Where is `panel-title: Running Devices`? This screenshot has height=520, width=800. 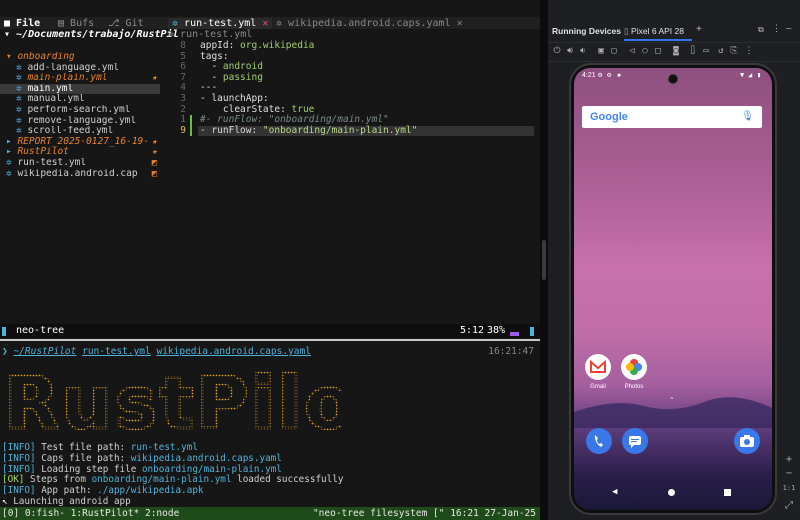
panel-title: Running Devices is located at coordinates (586, 31).